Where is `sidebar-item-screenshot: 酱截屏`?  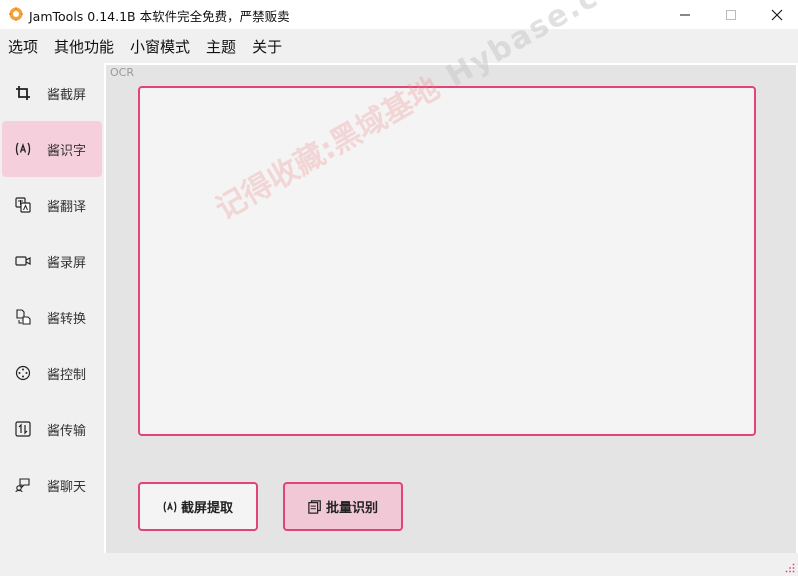
sidebar-item-screenshot: 酱截屏 is located at coordinates (52, 93).